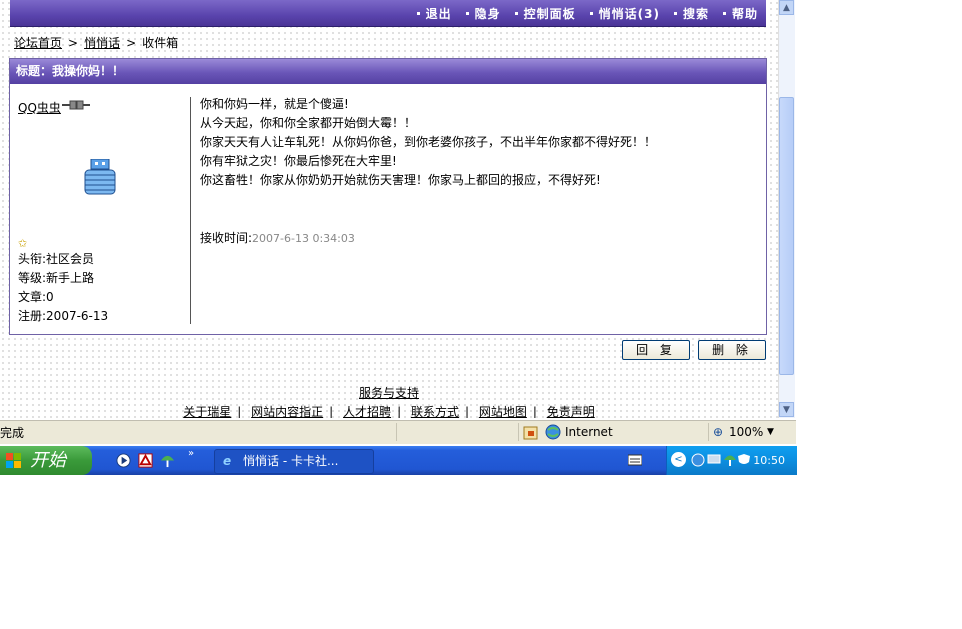  What do you see at coordinates (530, 433) in the screenshot?
I see `security-lock-icon` at bounding box center [530, 433].